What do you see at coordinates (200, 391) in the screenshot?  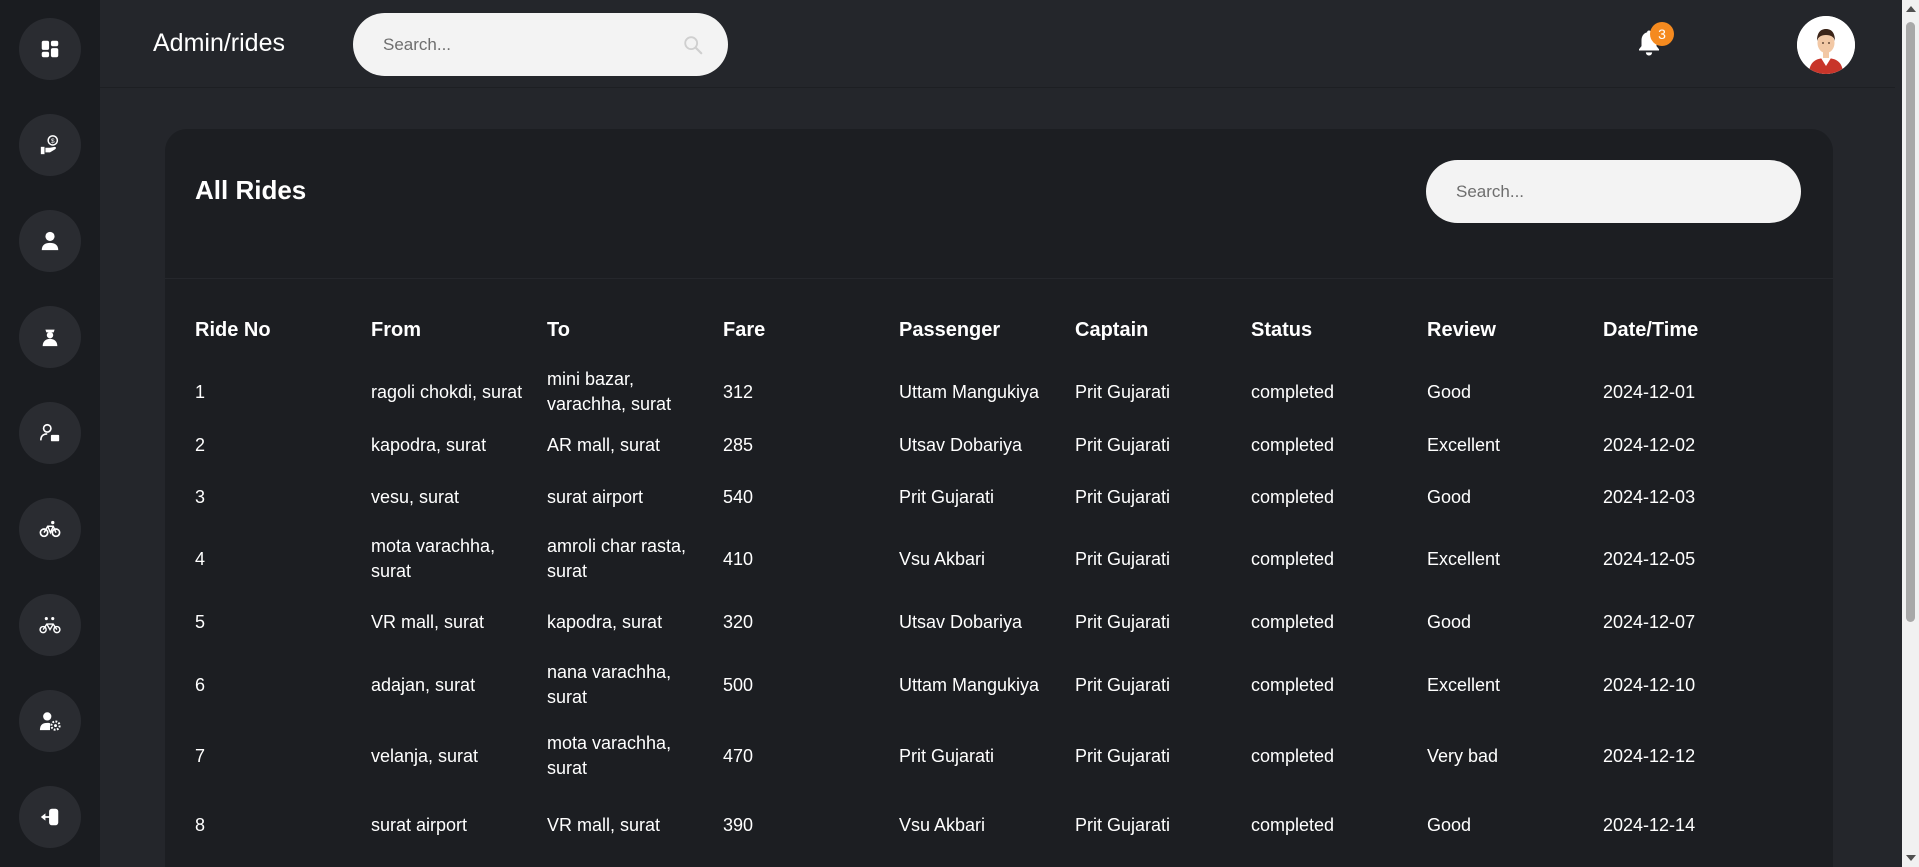 I see `table-cell: 1` at bounding box center [200, 391].